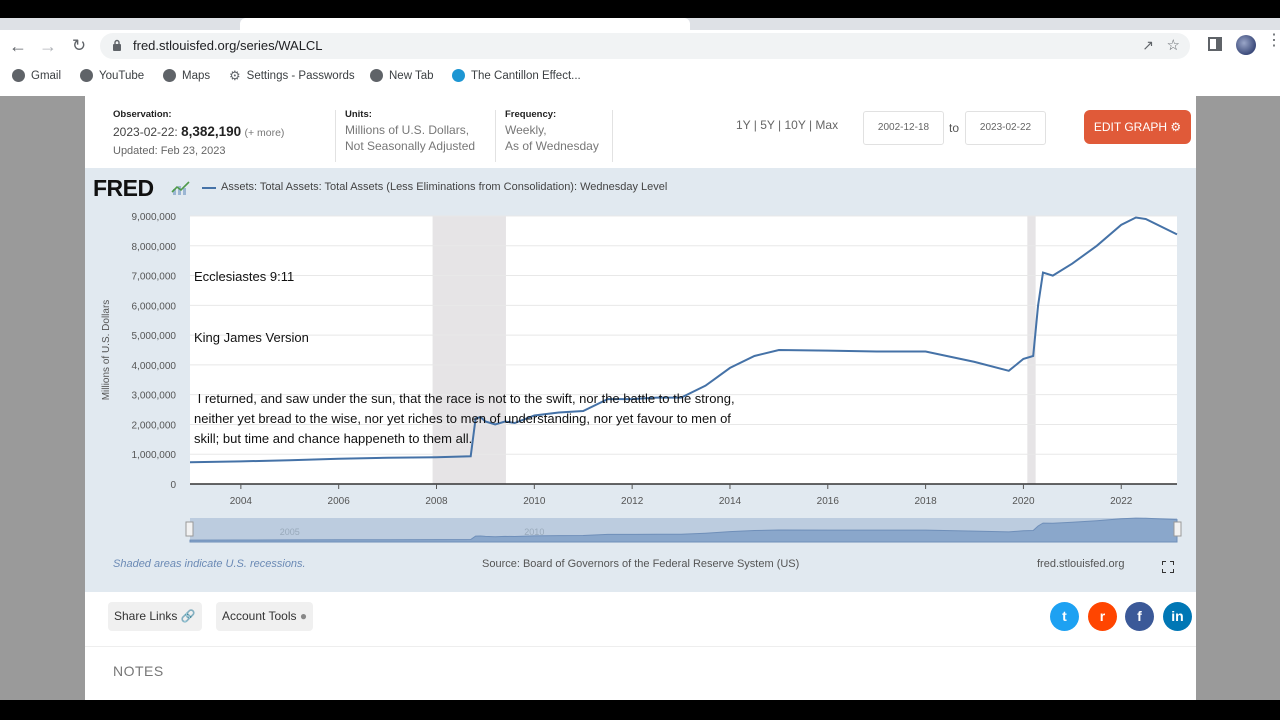  What do you see at coordinates (787, 125) in the screenshot?
I see `range-selector: 1Y | 5Y | 10Y | Max` at bounding box center [787, 125].